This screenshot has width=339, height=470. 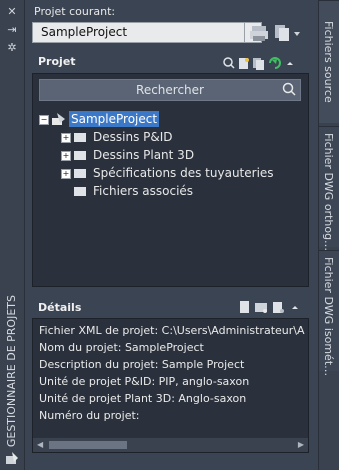 What do you see at coordinates (12, 30) in the screenshot?
I see `autohide-icon: ⇥` at bounding box center [12, 30].